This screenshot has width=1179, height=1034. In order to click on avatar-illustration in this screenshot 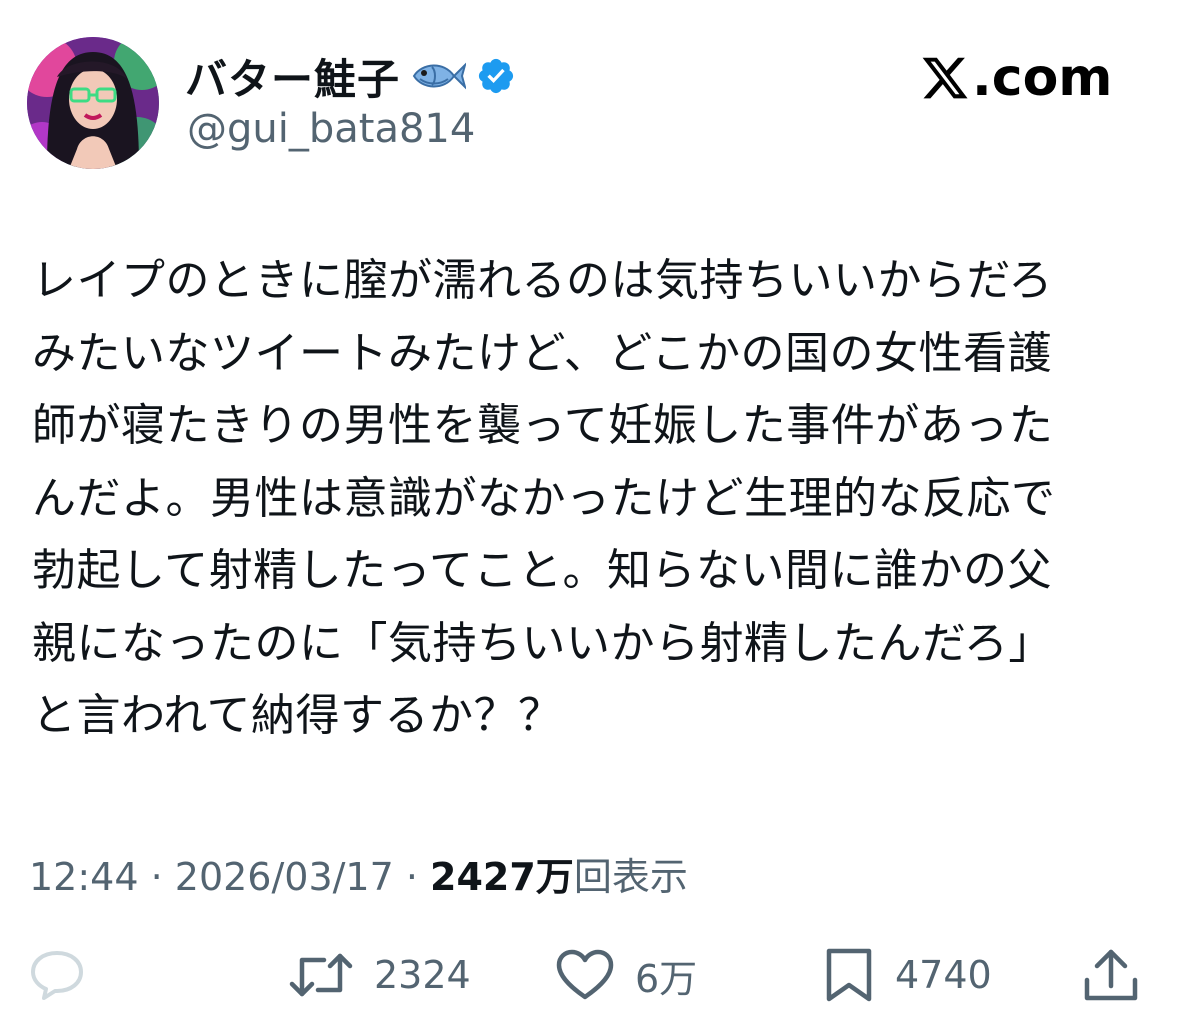, I will do `click(93, 103)`.